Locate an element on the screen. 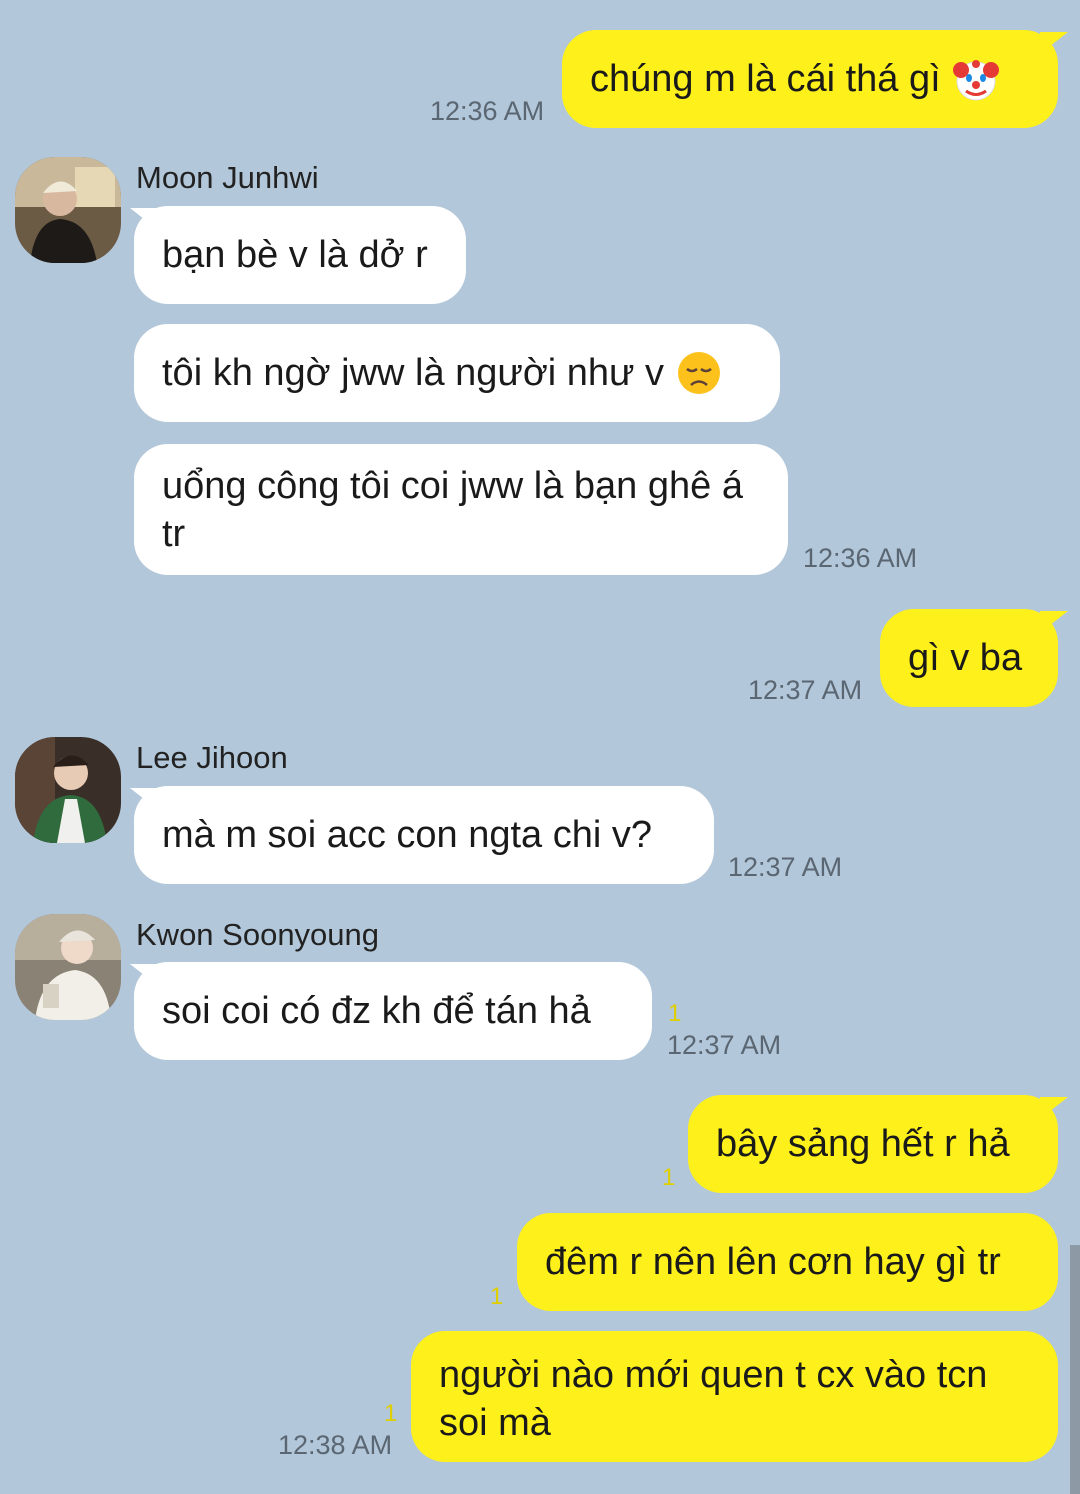 The image size is (1080, 1494). message-bubble-received: uổng công tôi coi jww là bạn ghê á tr is located at coordinates (461, 509).